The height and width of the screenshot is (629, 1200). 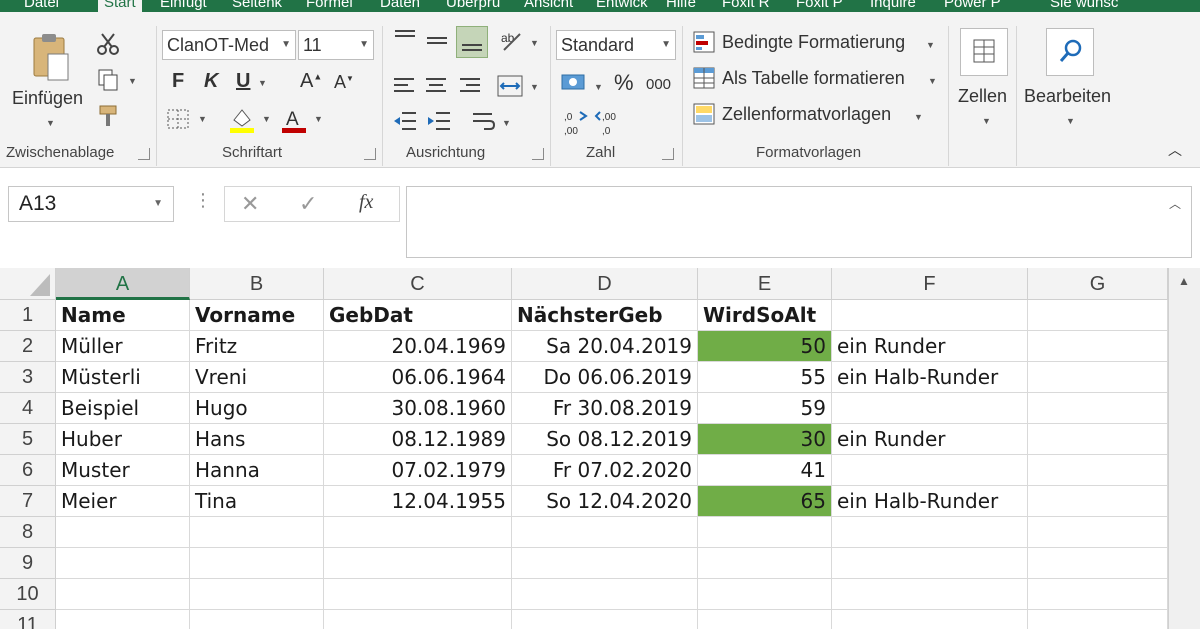 What do you see at coordinates (418, 619) in the screenshot?
I see `cell-c11` at bounding box center [418, 619].